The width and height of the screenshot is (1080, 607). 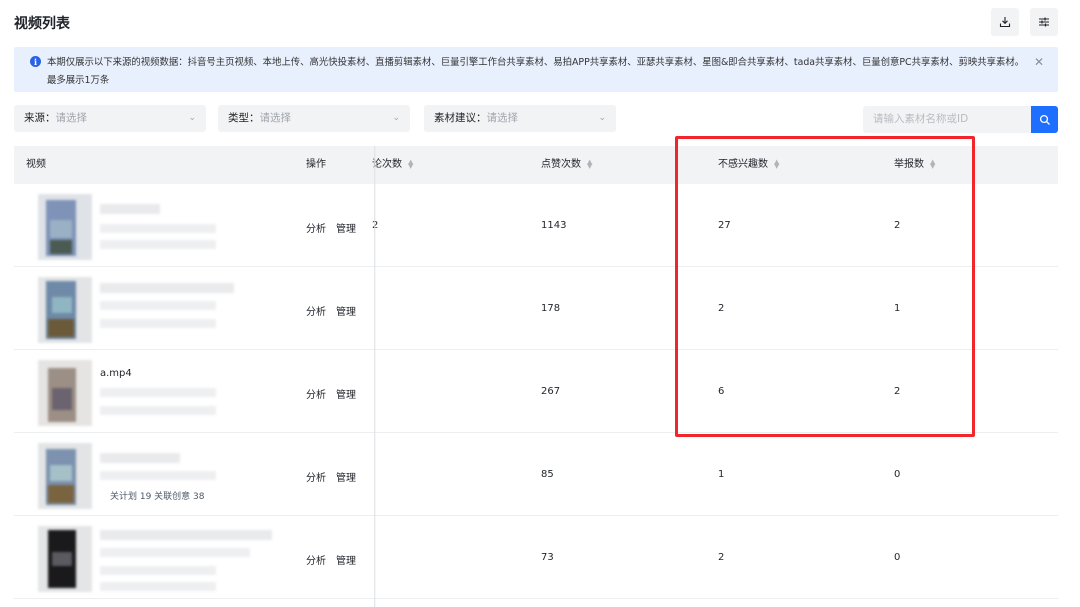 What do you see at coordinates (36, 164) in the screenshot?
I see `col-video: 视频` at bounding box center [36, 164].